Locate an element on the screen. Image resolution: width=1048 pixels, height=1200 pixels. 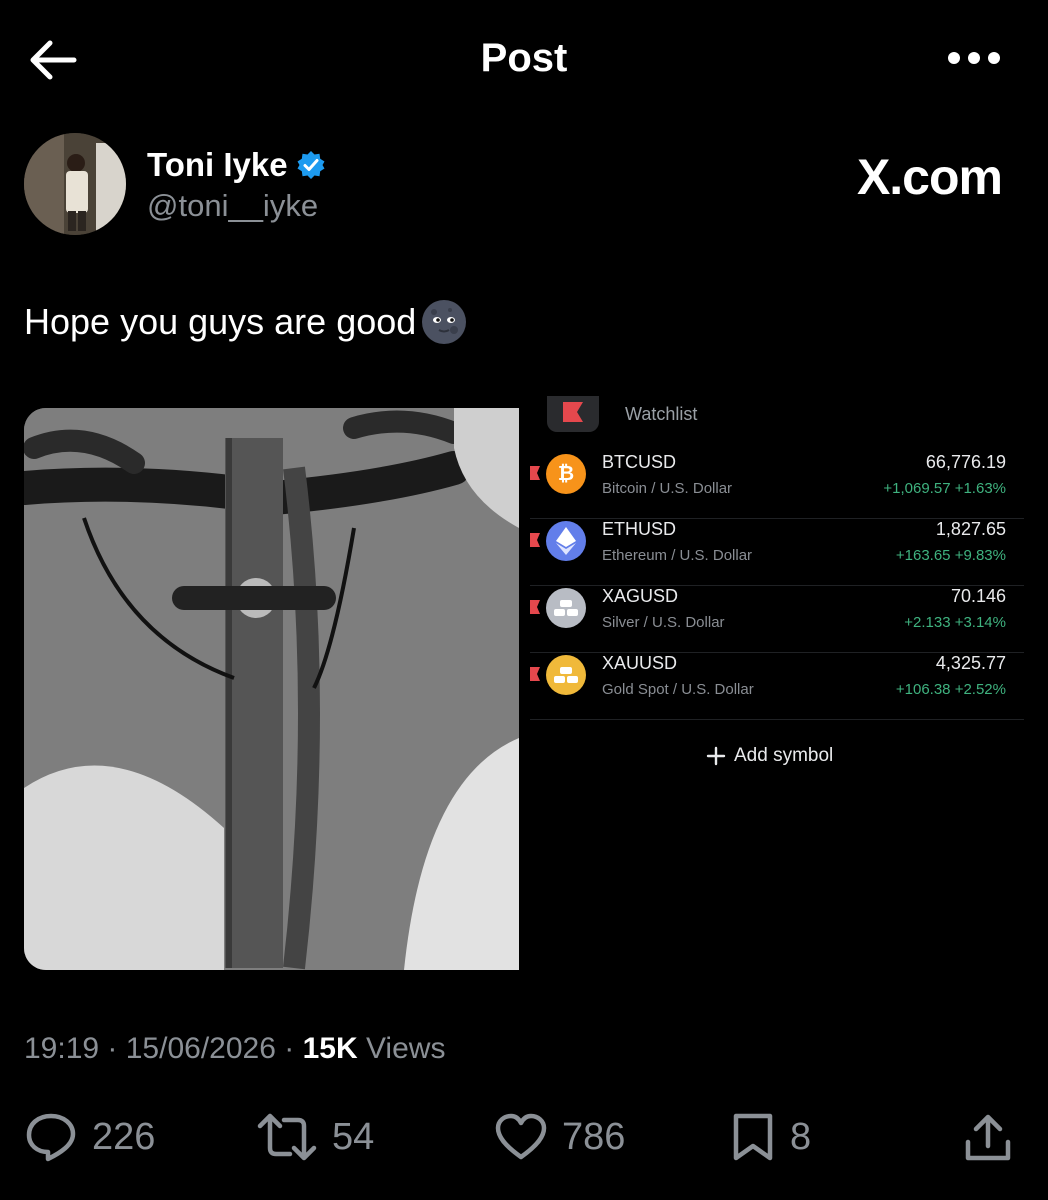
symbol: ETHUSD is located at coordinates (639, 529).